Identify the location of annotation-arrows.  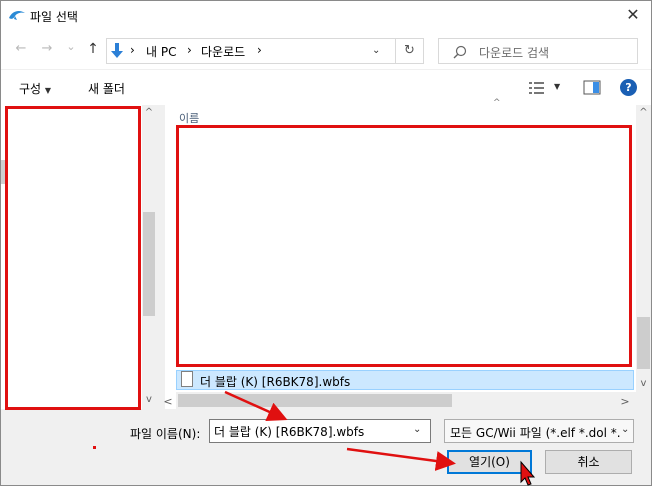
(380, 438).